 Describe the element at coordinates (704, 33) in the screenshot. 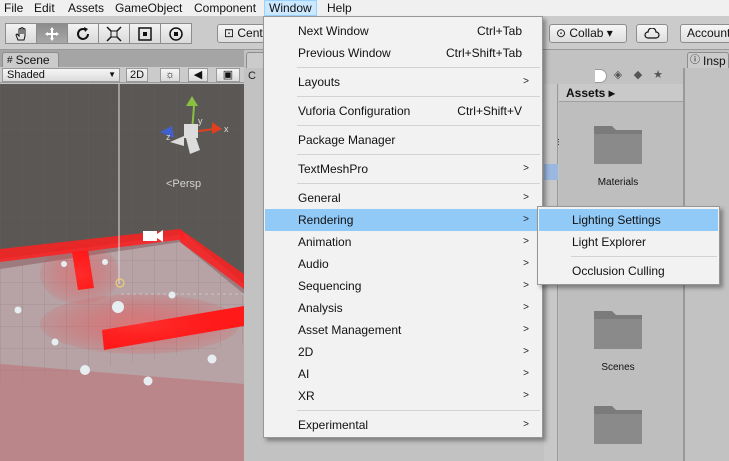

I see `account-button: Account` at that location.